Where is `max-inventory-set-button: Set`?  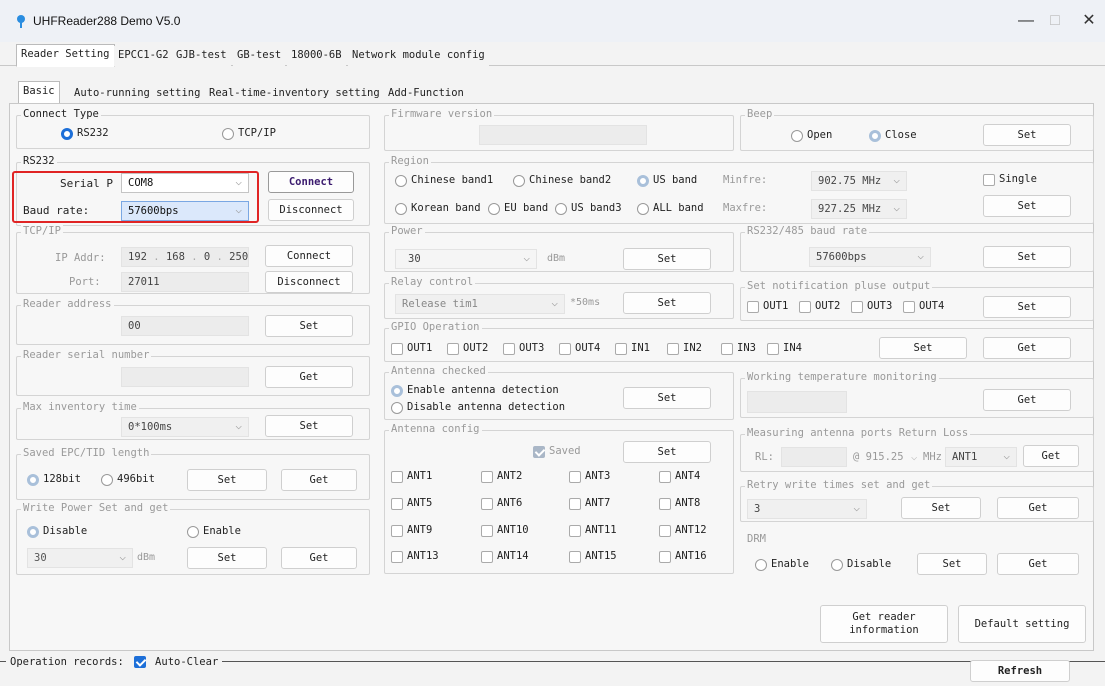
max-inventory-set-button: Set is located at coordinates (309, 426).